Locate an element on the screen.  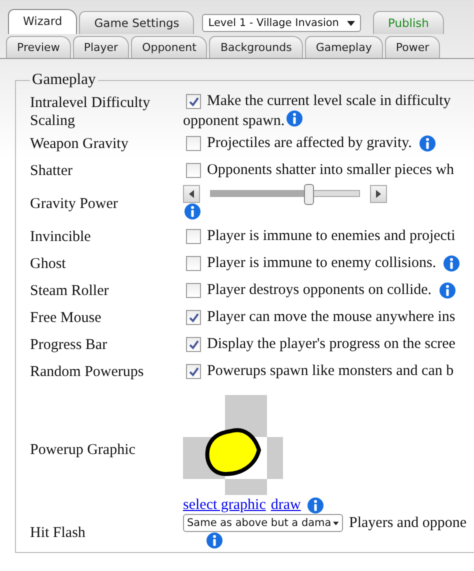
setting-label: Shatter is located at coordinates (52, 171).